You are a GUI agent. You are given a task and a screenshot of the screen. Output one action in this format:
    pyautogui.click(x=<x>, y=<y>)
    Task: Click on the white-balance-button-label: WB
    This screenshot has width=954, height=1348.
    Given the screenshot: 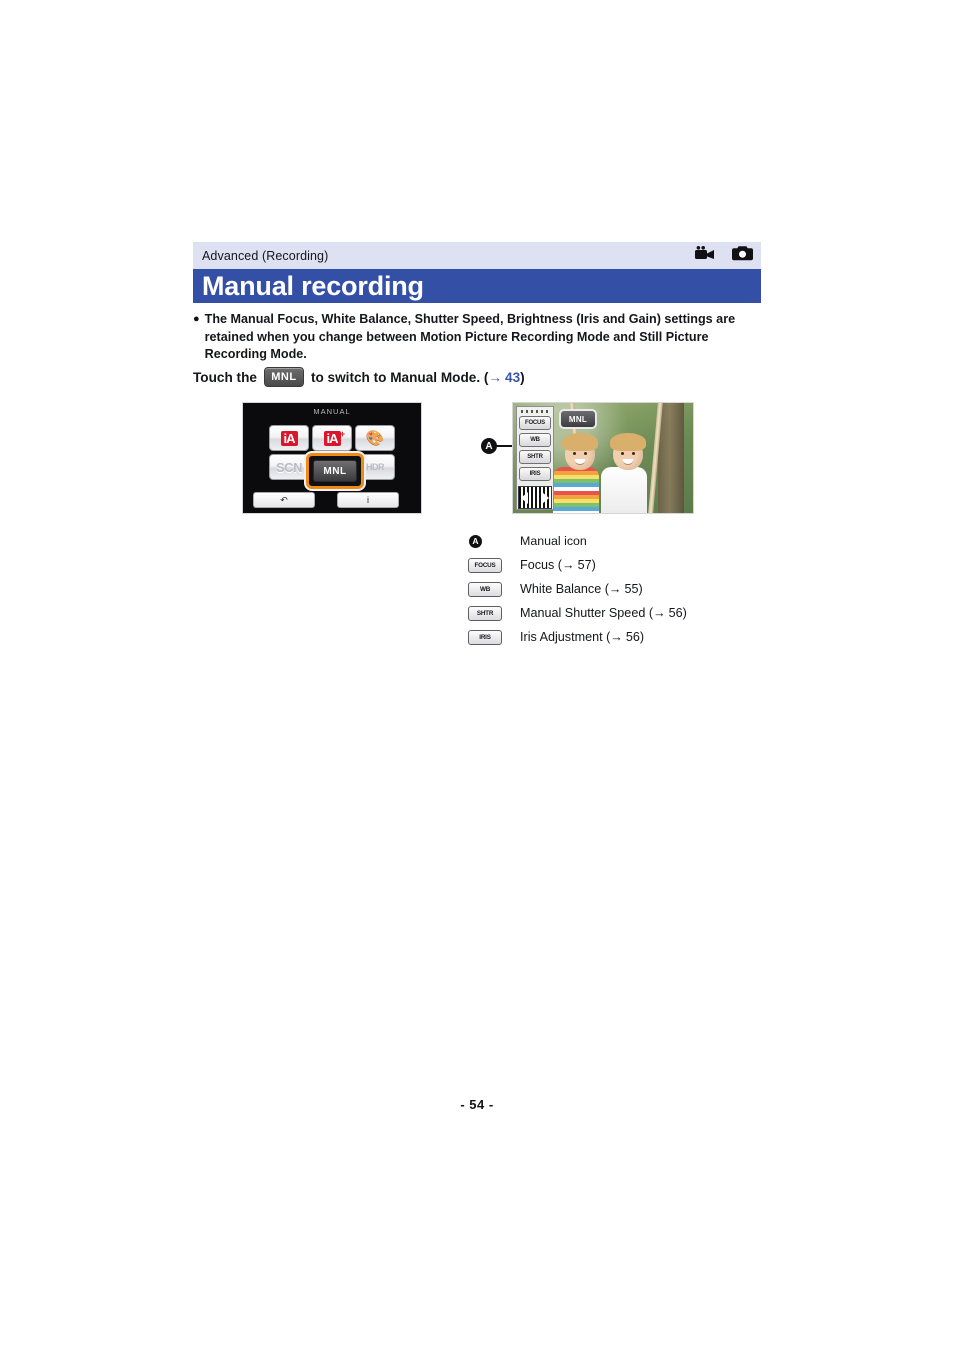 What is the action you would take?
    pyautogui.click(x=535, y=440)
    